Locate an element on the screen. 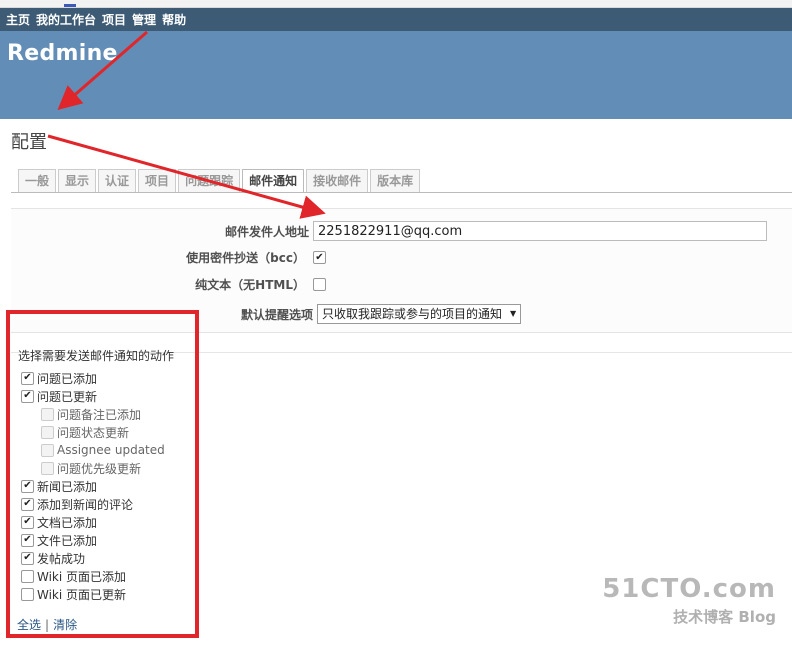  browser-strip is located at coordinates (396, 4).